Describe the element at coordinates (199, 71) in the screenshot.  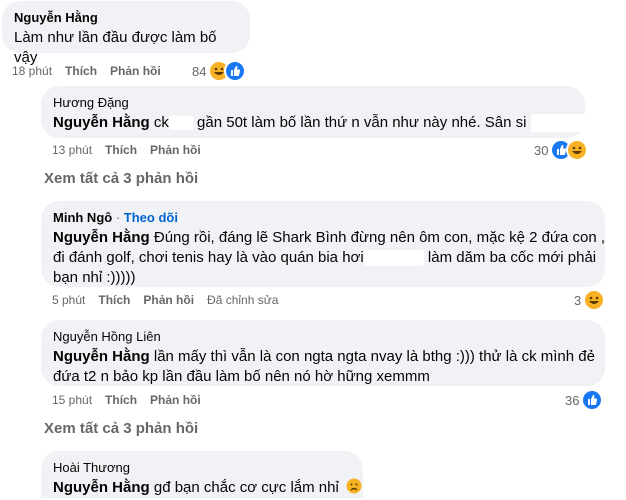
I see `reaction-count: 84` at that location.